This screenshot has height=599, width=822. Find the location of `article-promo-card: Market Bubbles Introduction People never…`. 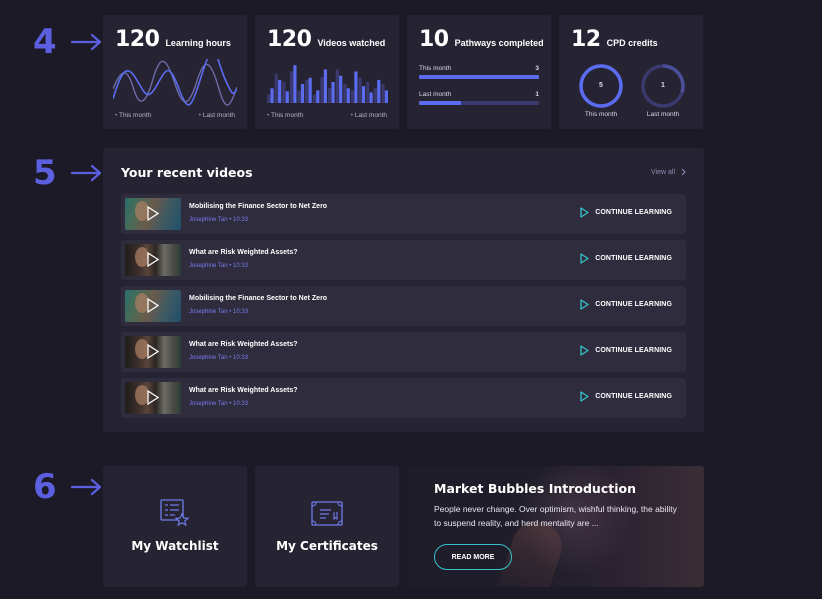

article-promo-card: Market Bubbles Introduction People never… is located at coordinates (555, 526).